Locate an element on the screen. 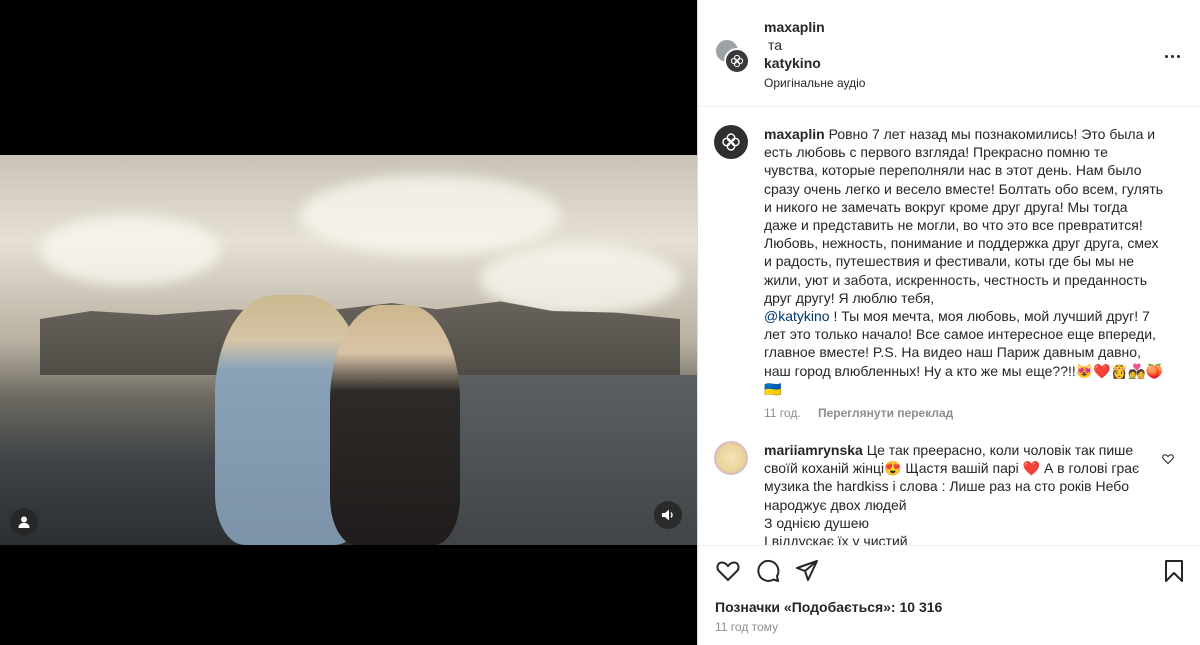  post-authors: maxaplin та katykino Оригінальне аудіо is located at coordinates (814, 55).